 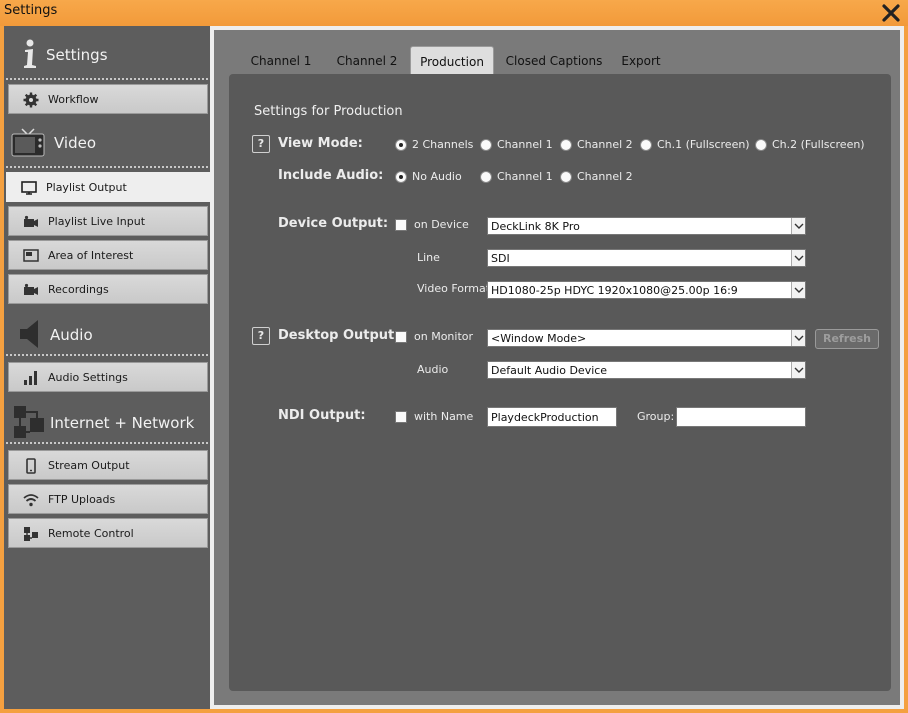 What do you see at coordinates (89, 465) in the screenshot?
I see `sidebar-item-label: Stream Output` at bounding box center [89, 465].